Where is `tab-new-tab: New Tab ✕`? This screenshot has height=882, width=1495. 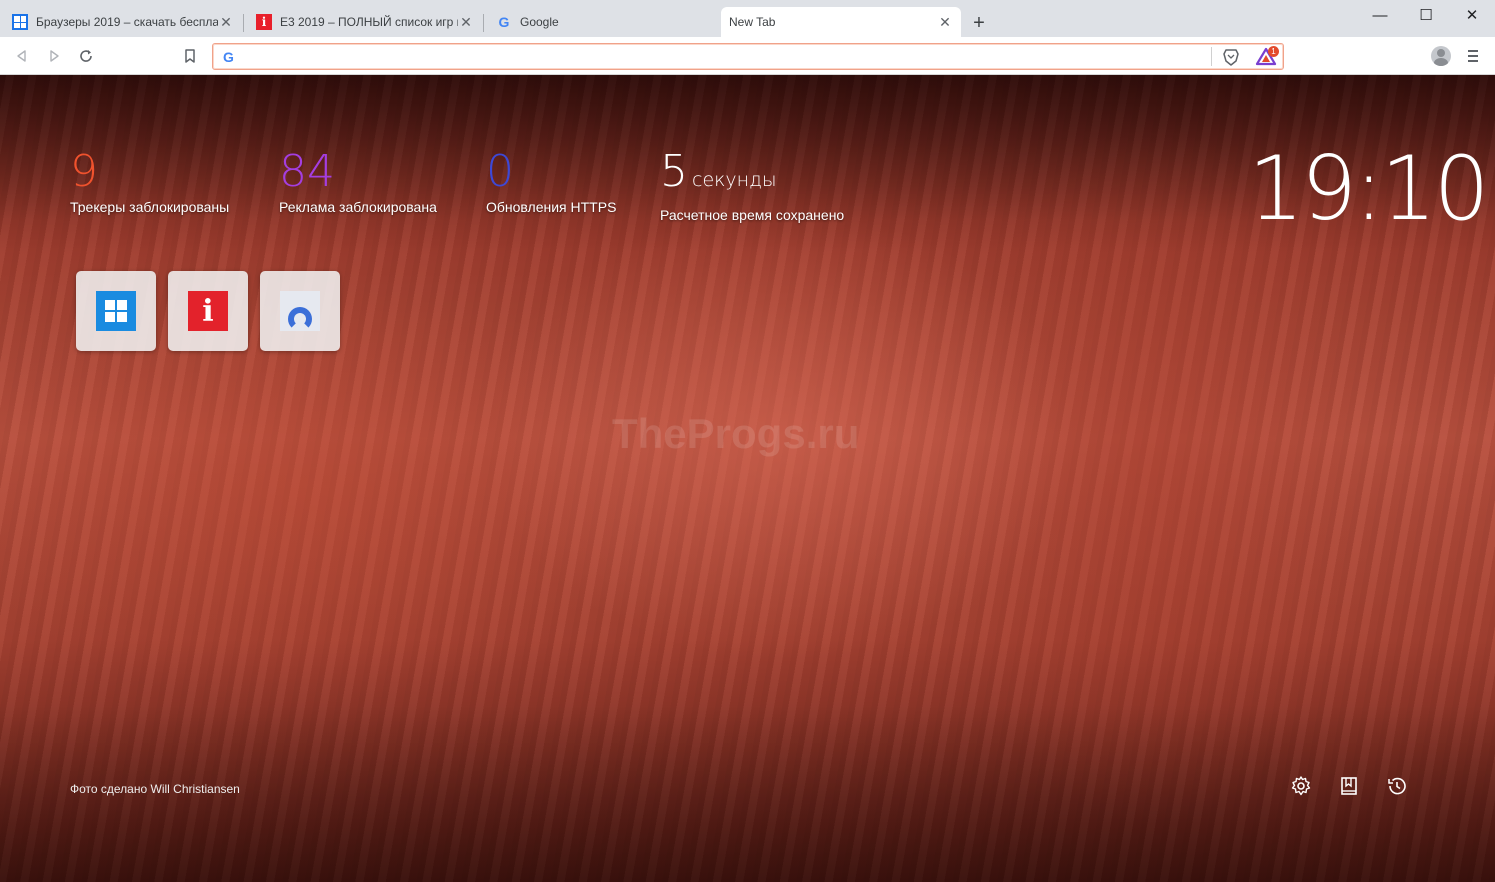 tab-new-tab: New Tab ✕ is located at coordinates (841, 22).